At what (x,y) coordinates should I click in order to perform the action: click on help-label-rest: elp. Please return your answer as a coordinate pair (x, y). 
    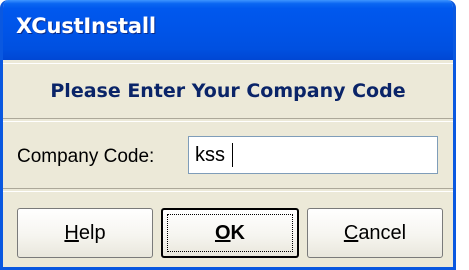
    Looking at the image, I should click on (92, 232).